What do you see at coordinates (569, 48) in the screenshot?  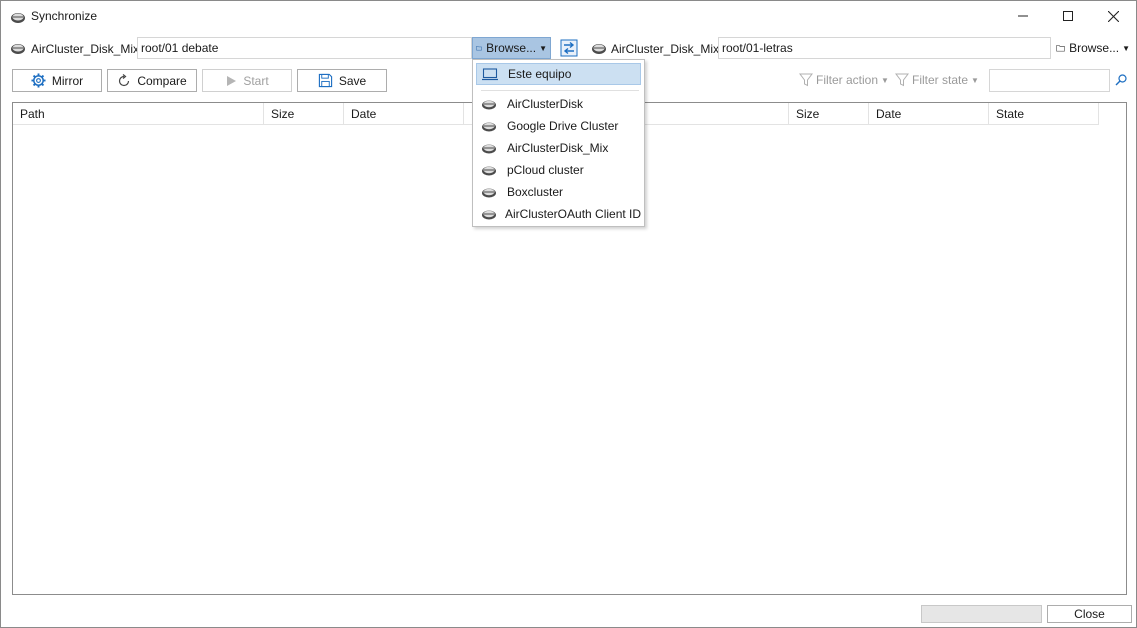 I see `swap-icon` at bounding box center [569, 48].